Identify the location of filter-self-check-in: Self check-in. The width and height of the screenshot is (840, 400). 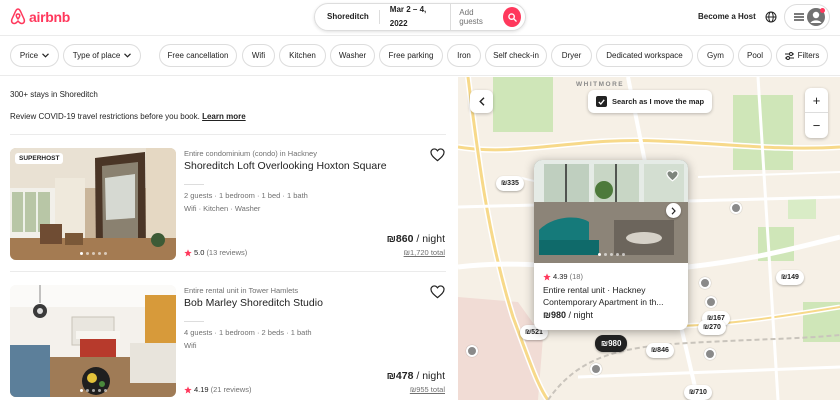
(516, 55).